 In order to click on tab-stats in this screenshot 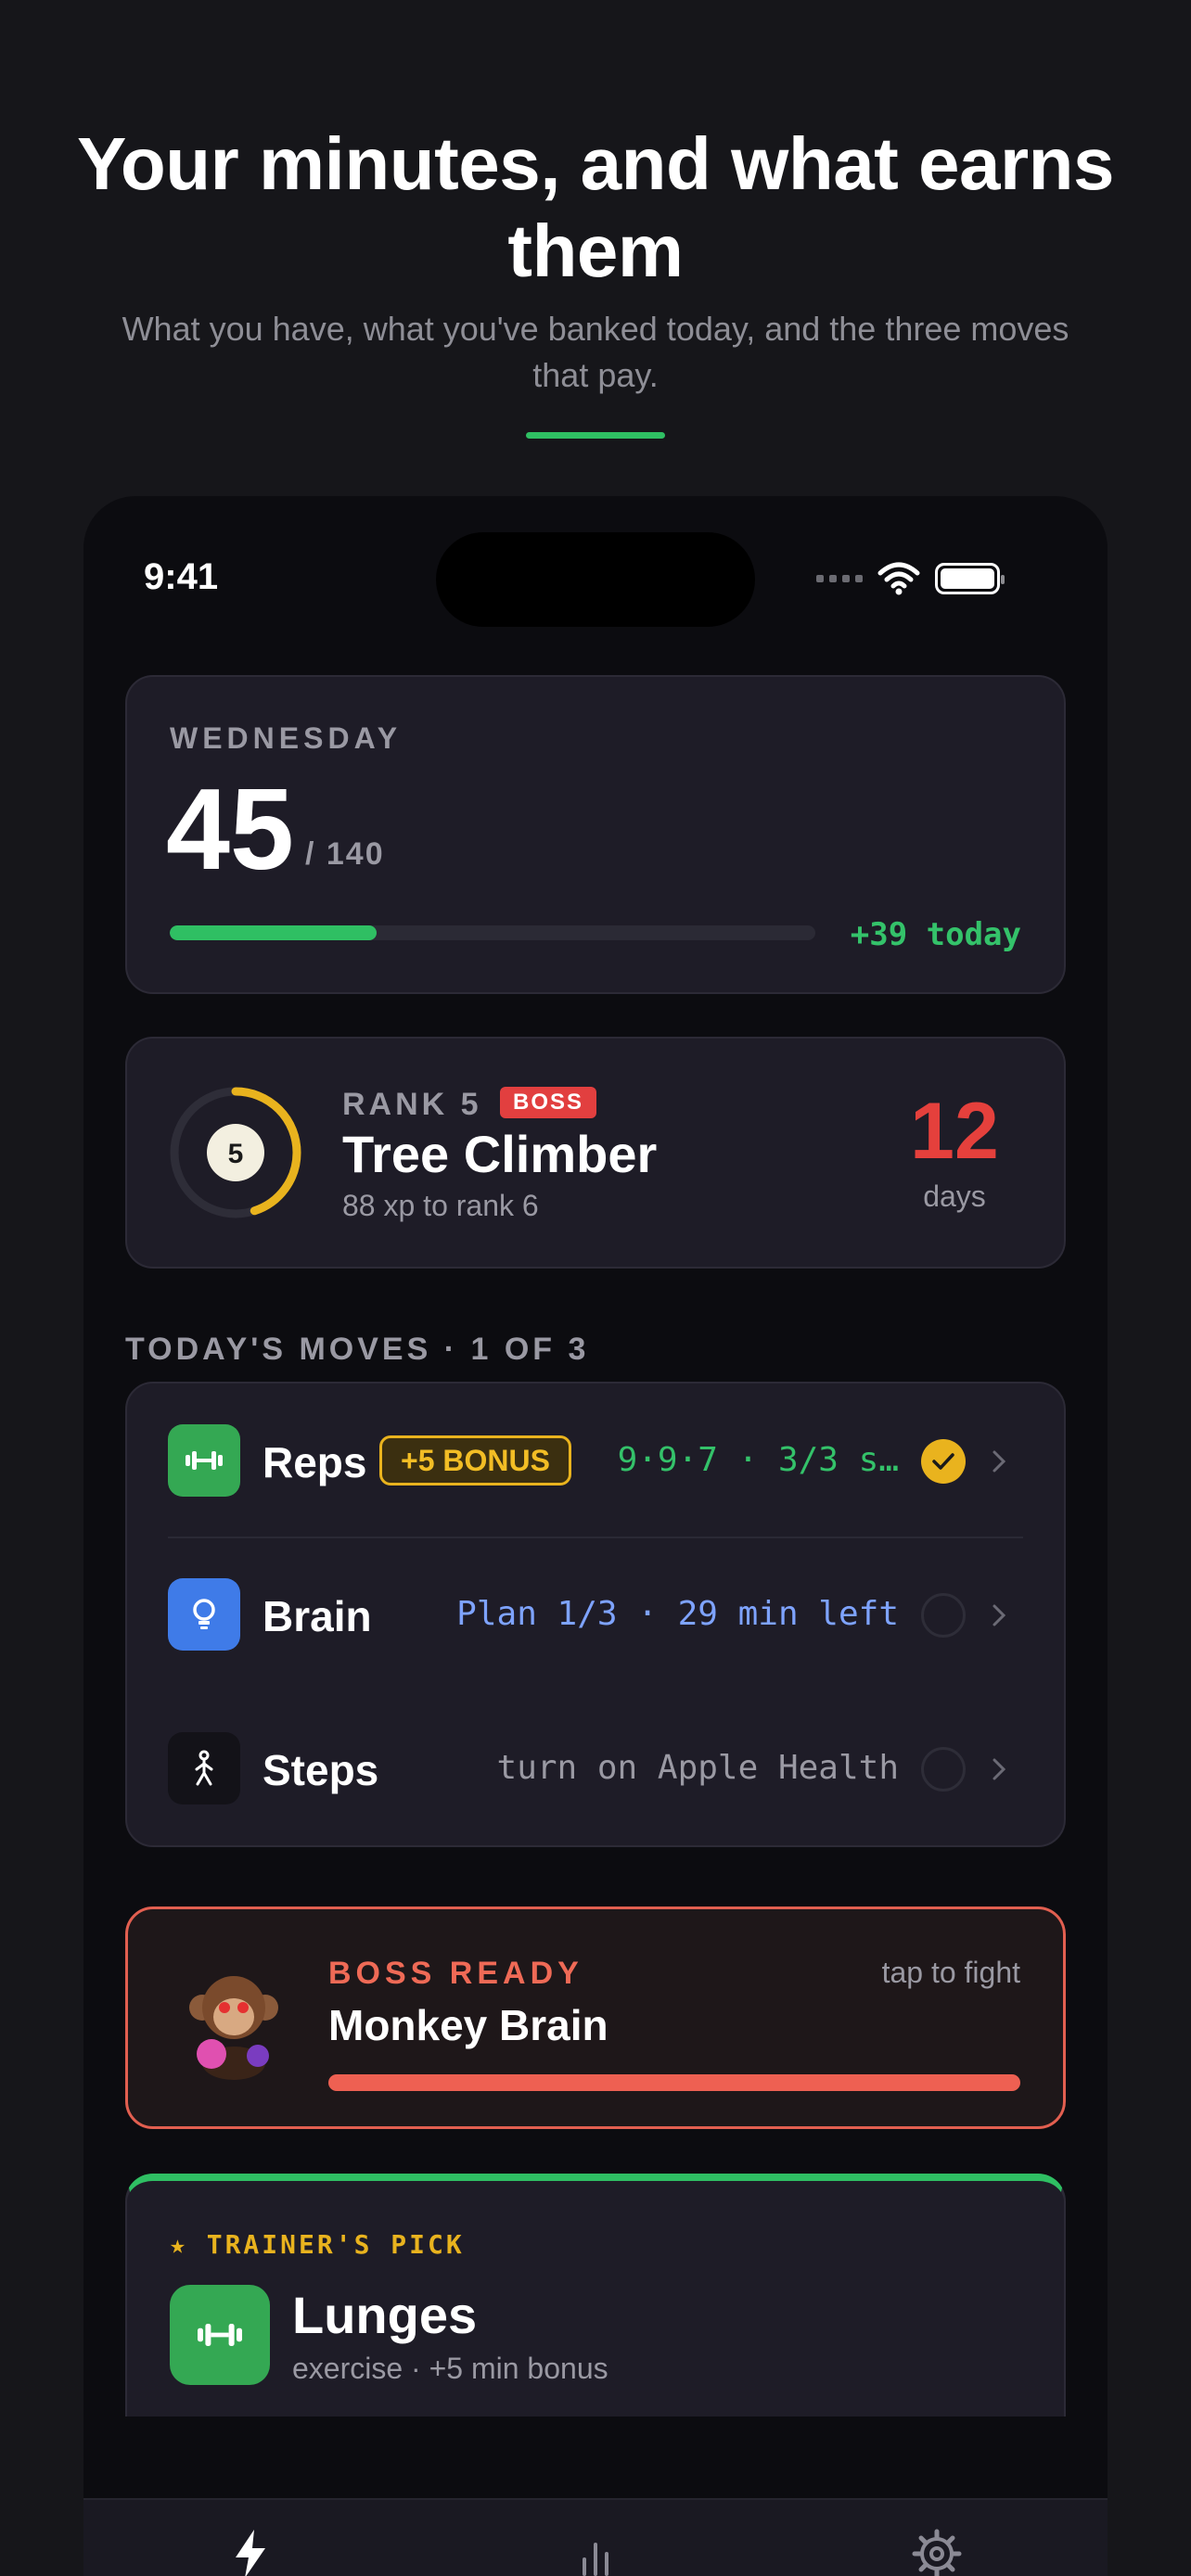, I will do `click(595, 2552)`.